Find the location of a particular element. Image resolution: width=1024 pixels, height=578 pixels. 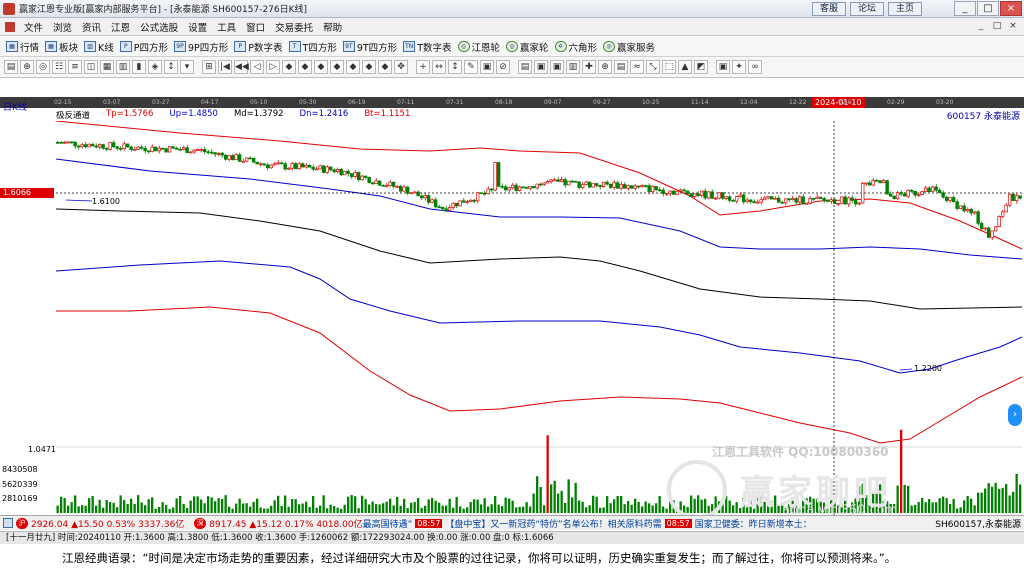

tool-icon-29: ▣ is located at coordinates (487, 67).